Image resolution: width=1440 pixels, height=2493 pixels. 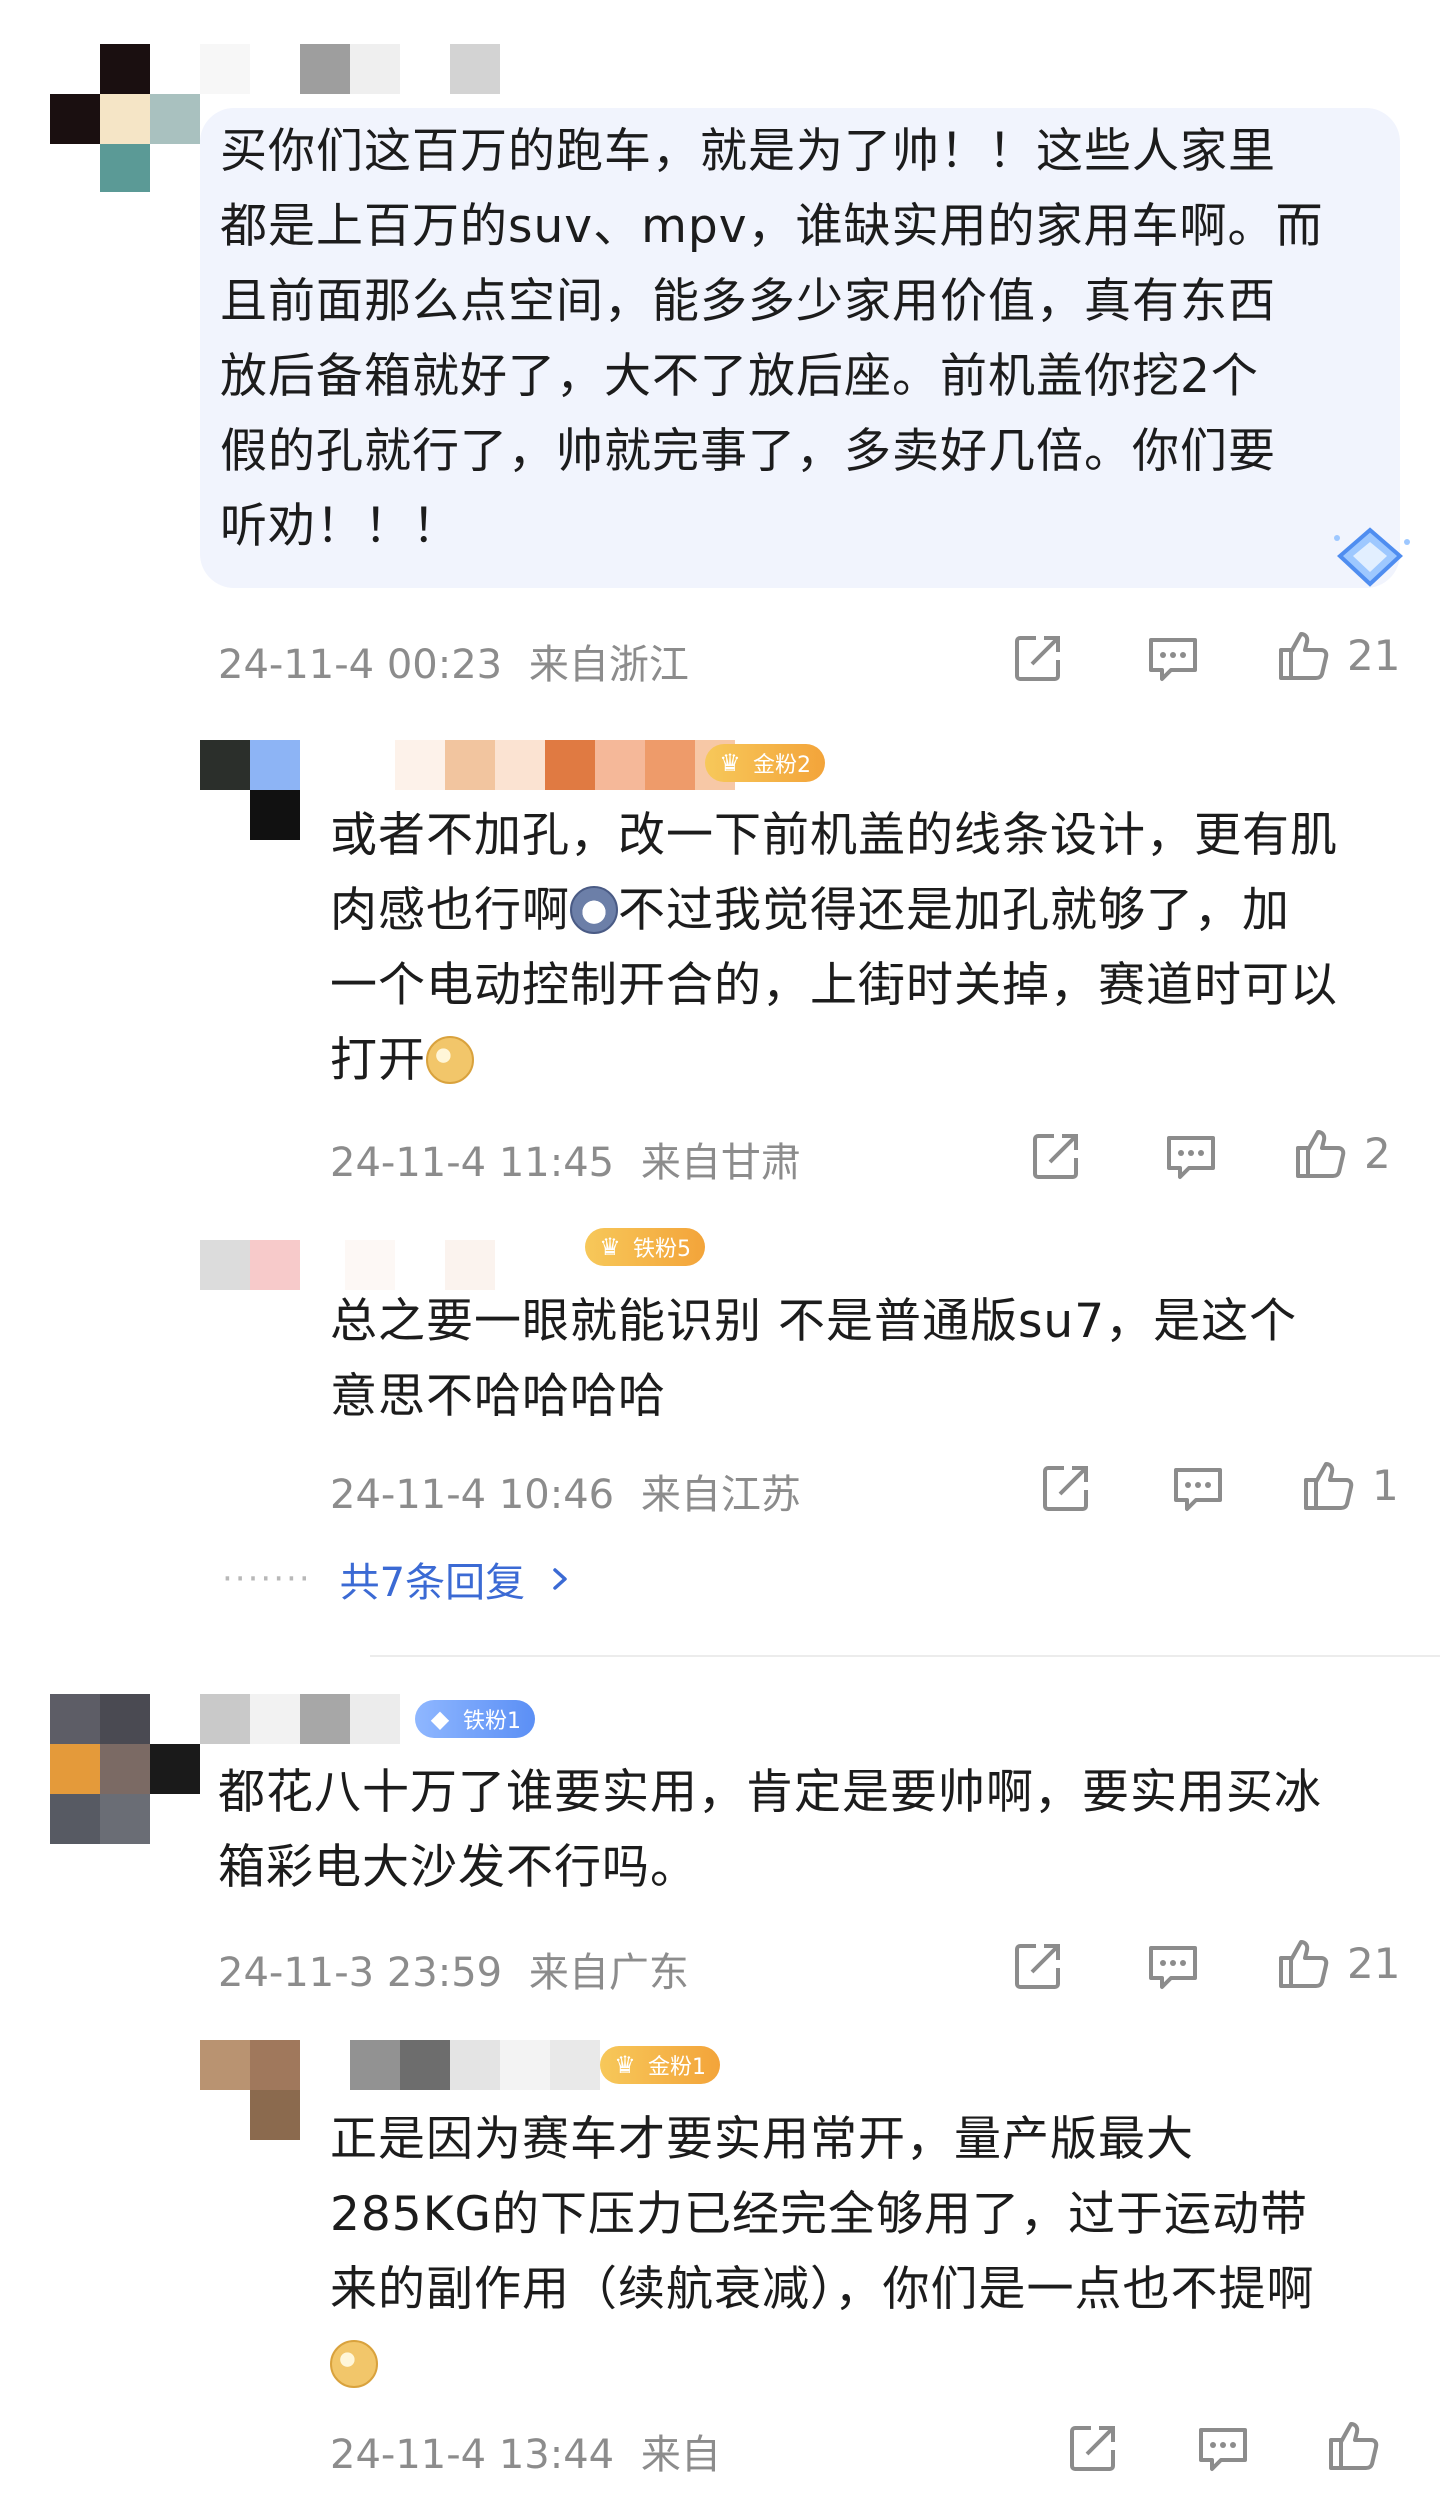 I want to click on like-count: 1, so click(x=1385, y=1485).